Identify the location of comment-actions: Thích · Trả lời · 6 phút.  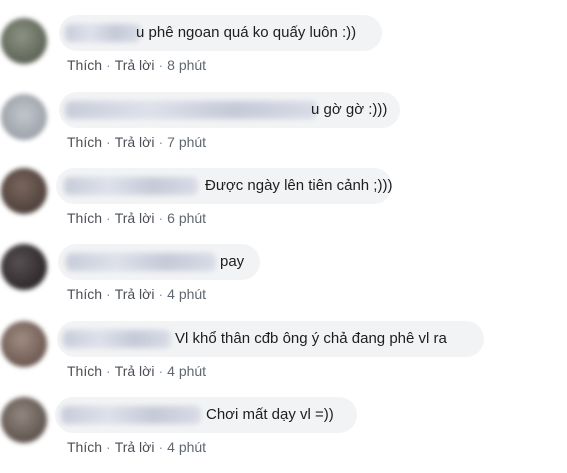
(136, 218).